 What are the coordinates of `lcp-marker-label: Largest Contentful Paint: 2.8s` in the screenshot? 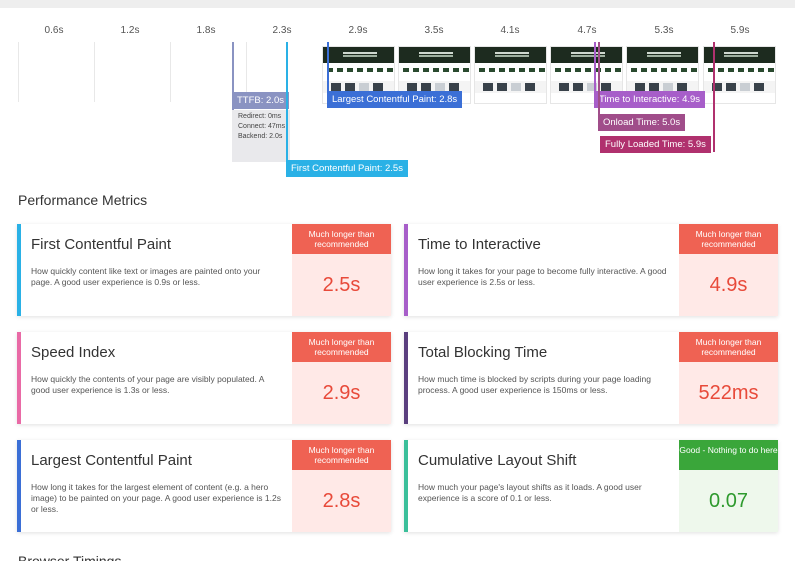 It's located at (395, 99).